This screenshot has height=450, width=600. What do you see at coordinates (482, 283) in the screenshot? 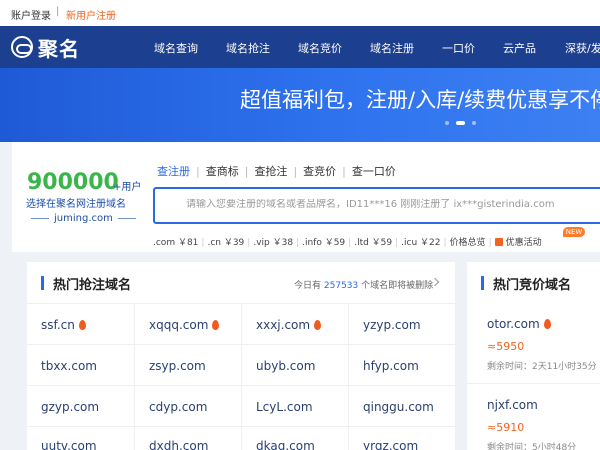
I see `title-accent-bar` at bounding box center [482, 283].